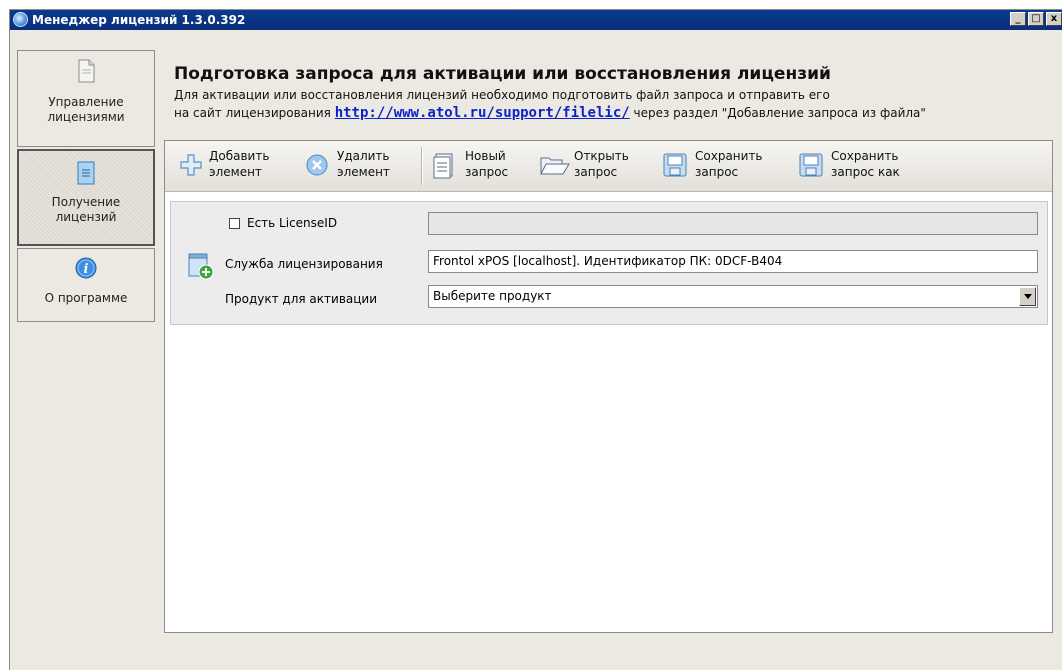  What do you see at coordinates (301, 299) in the screenshot?
I see `product-label: Продукт для активации` at bounding box center [301, 299].